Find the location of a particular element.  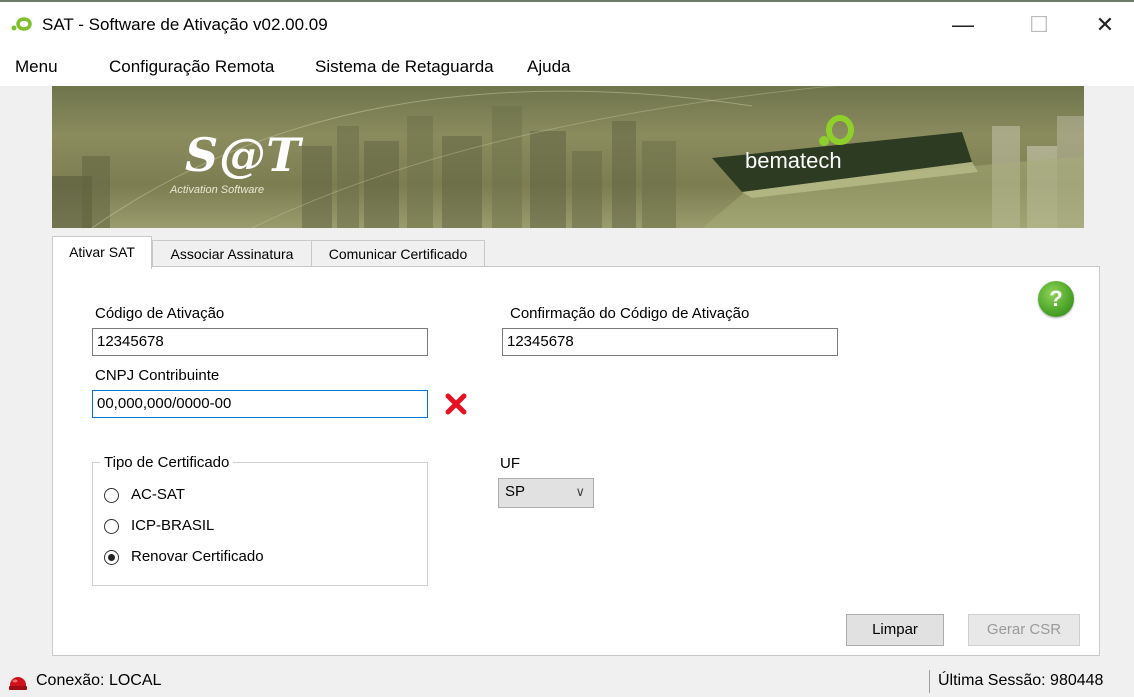

cnpj-label: CNPJ Contribuinte is located at coordinates (157, 375).